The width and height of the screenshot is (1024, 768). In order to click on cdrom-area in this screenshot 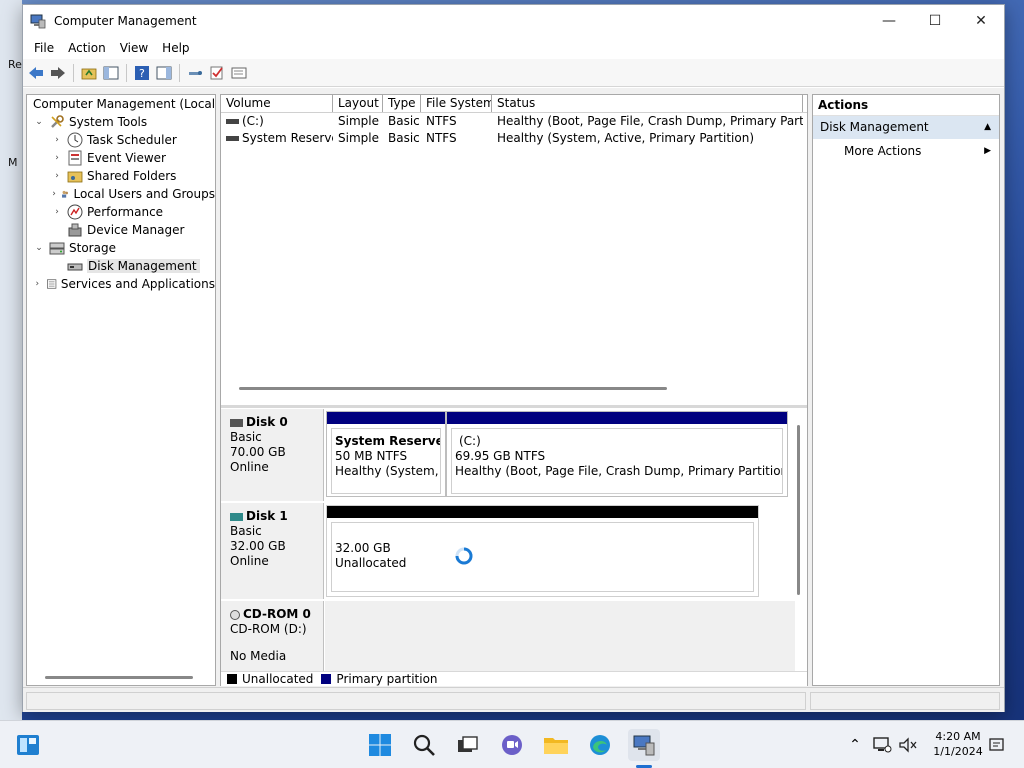, I will do `click(560, 636)`.